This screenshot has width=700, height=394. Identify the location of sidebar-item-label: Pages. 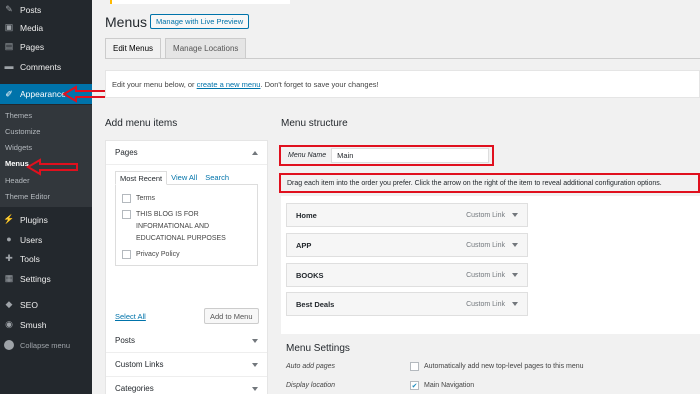
(32, 46).